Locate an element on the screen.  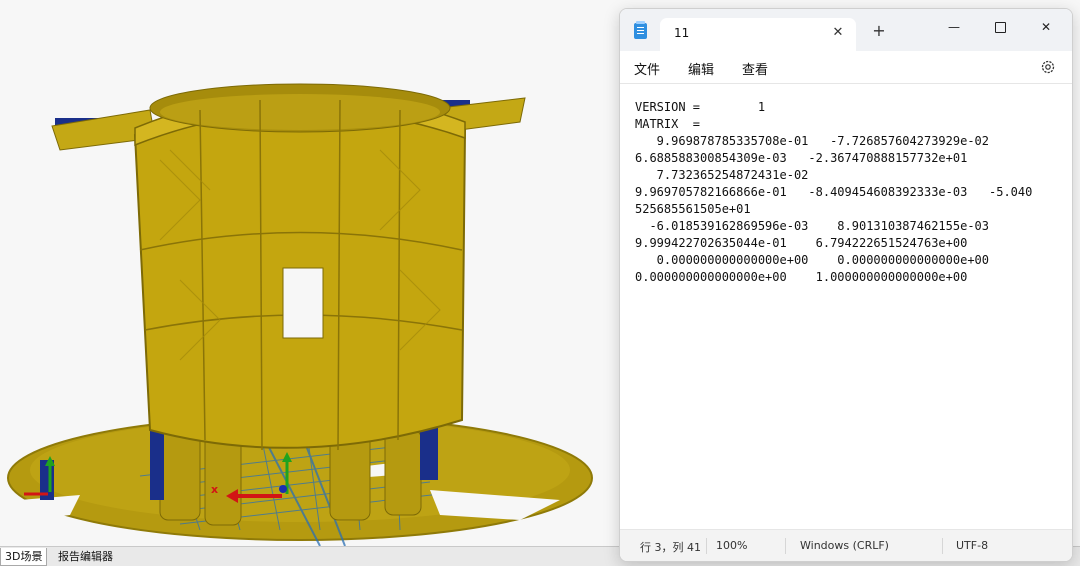
status-encoding: UTF-8 is located at coordinates (972, 545).